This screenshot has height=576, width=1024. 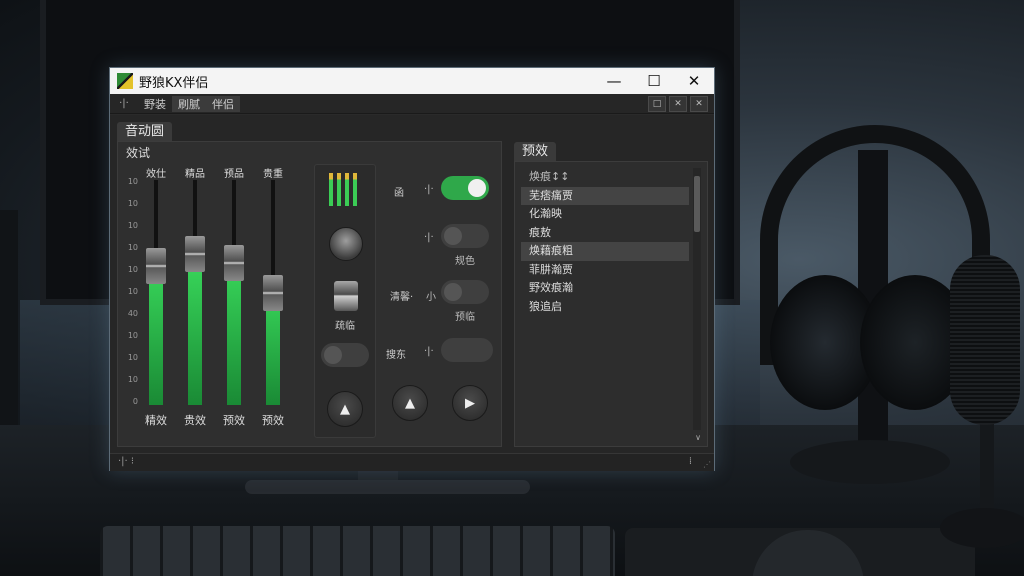 What do you see at coordinates (657, 103) in the screenshot?
I see `inner-restore-button: □` at bounding box center [657, 103].